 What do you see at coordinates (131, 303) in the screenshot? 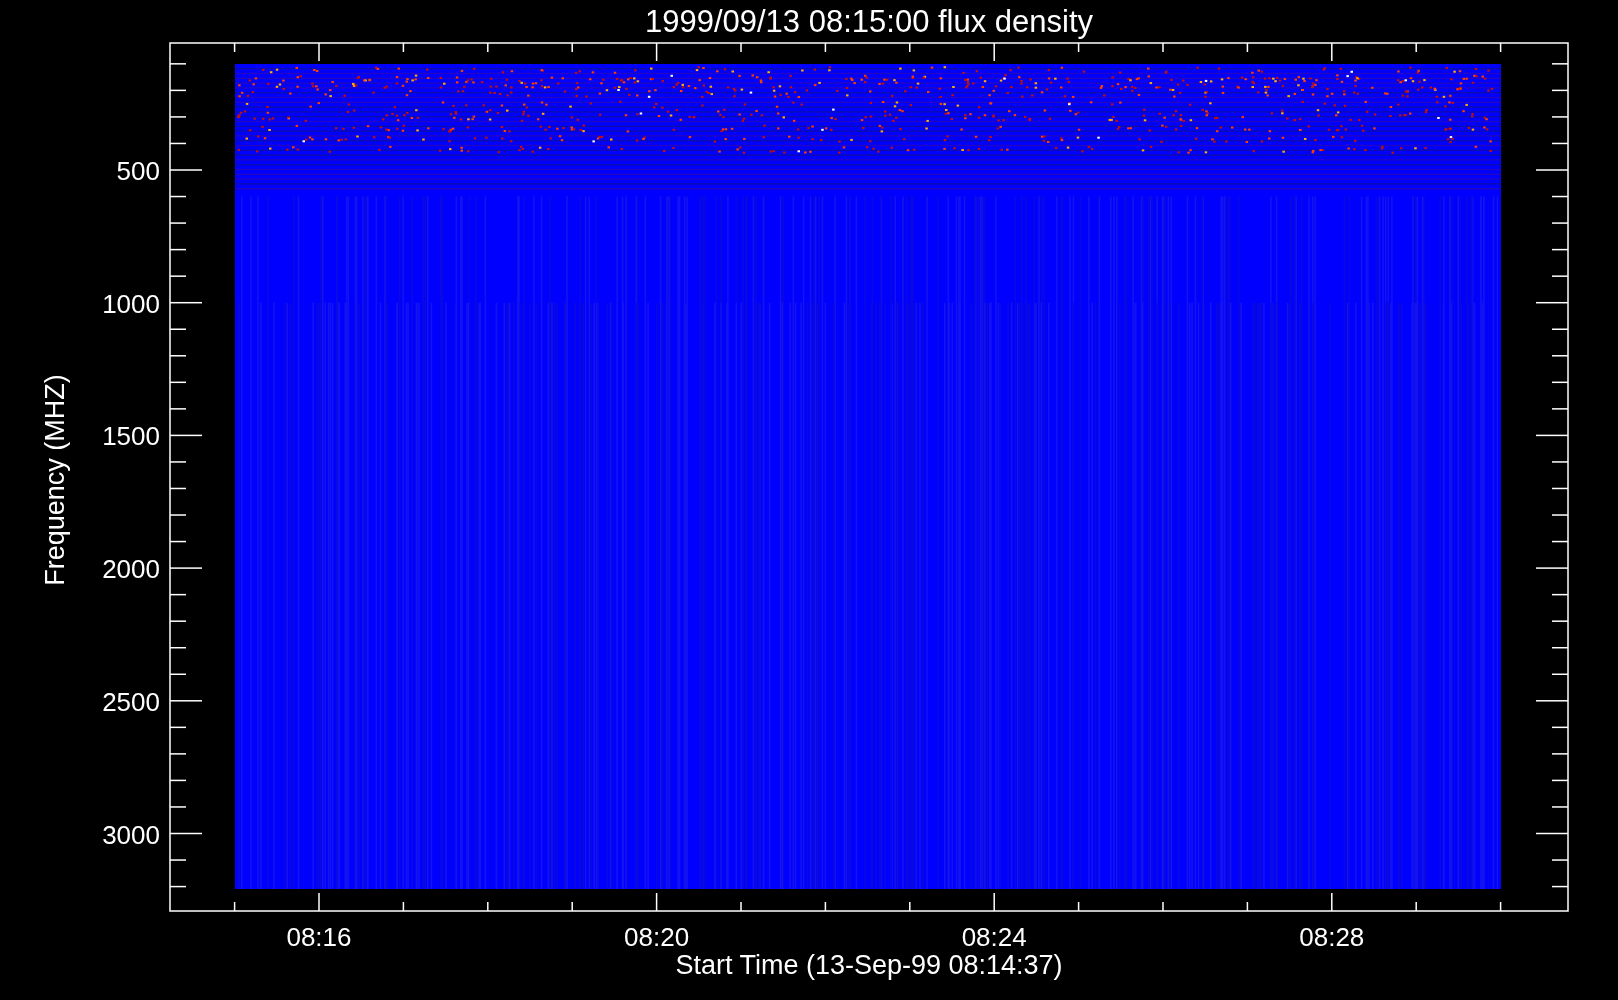
I see `y-tick-label: 1000` at bounding box center [131, 303].